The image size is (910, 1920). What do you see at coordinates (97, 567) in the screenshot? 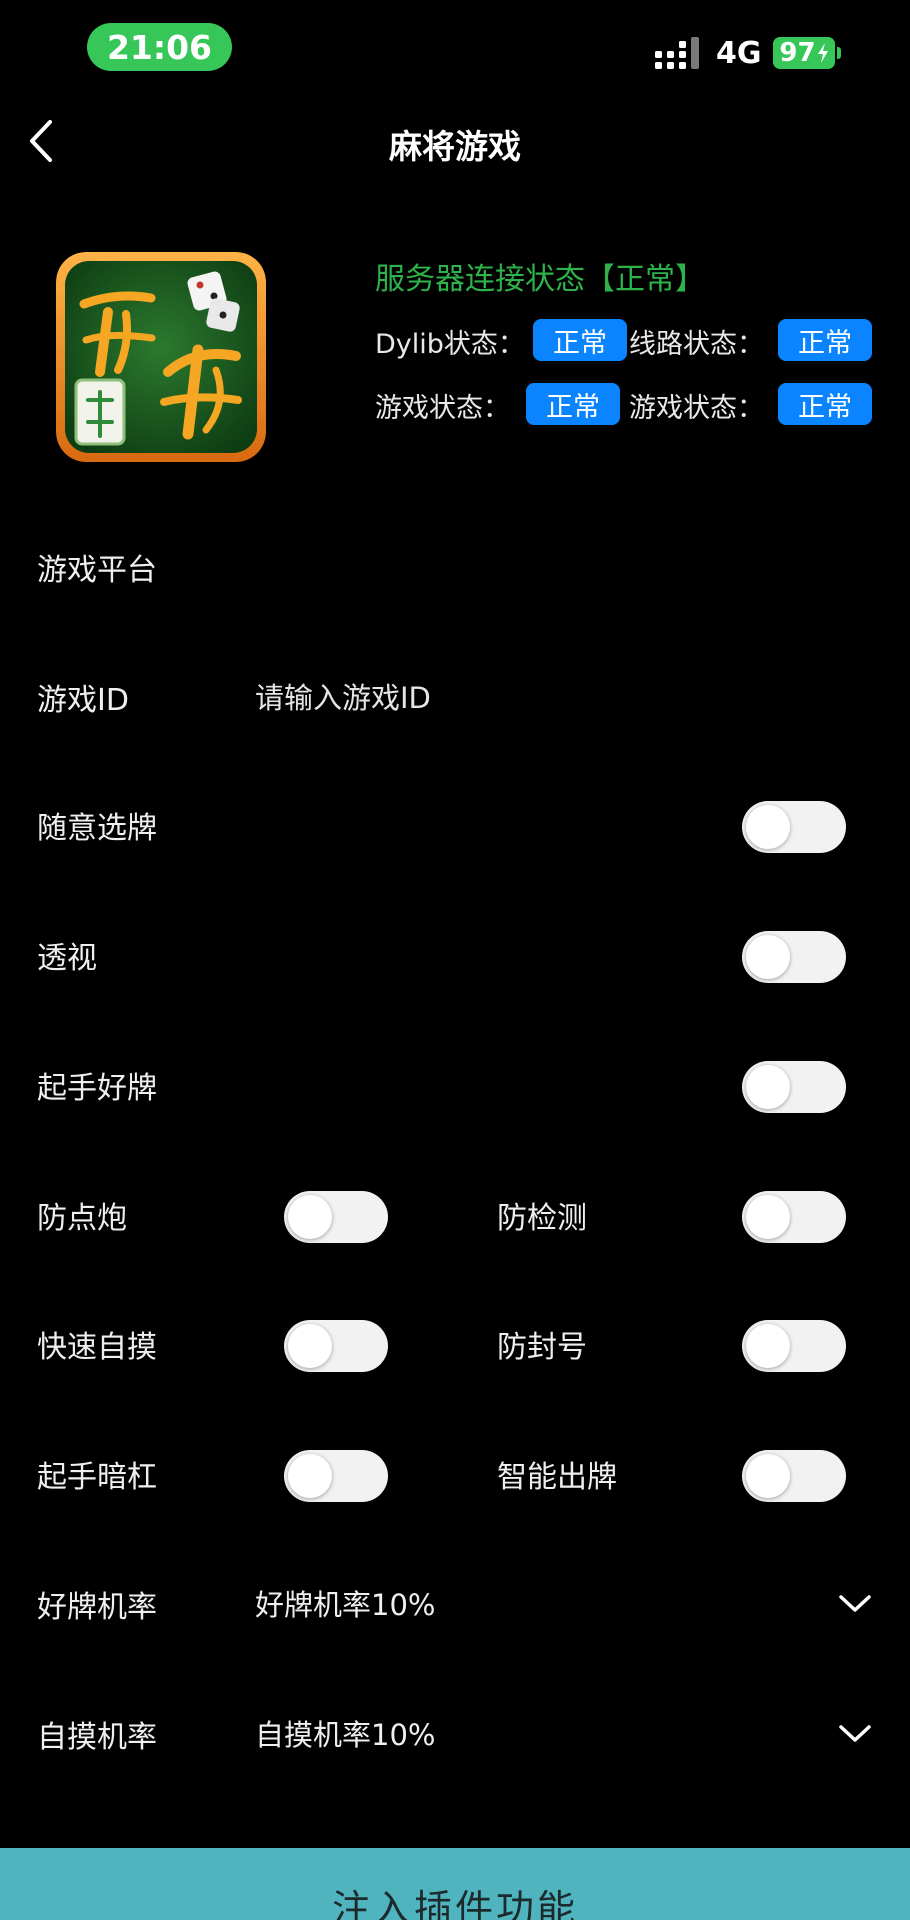
I see `platform-label: 游戏平台` at bounding box center [97, 567].